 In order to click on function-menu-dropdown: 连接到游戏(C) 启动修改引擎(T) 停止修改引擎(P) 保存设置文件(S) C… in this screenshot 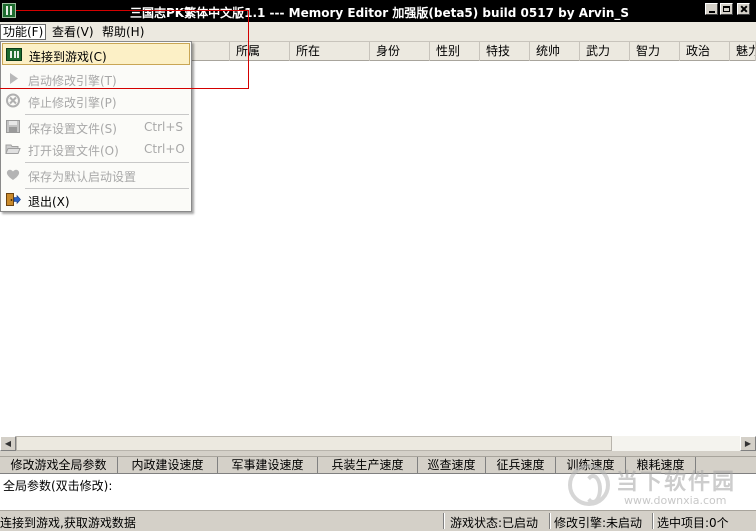, I will do `click(96, 126)`.